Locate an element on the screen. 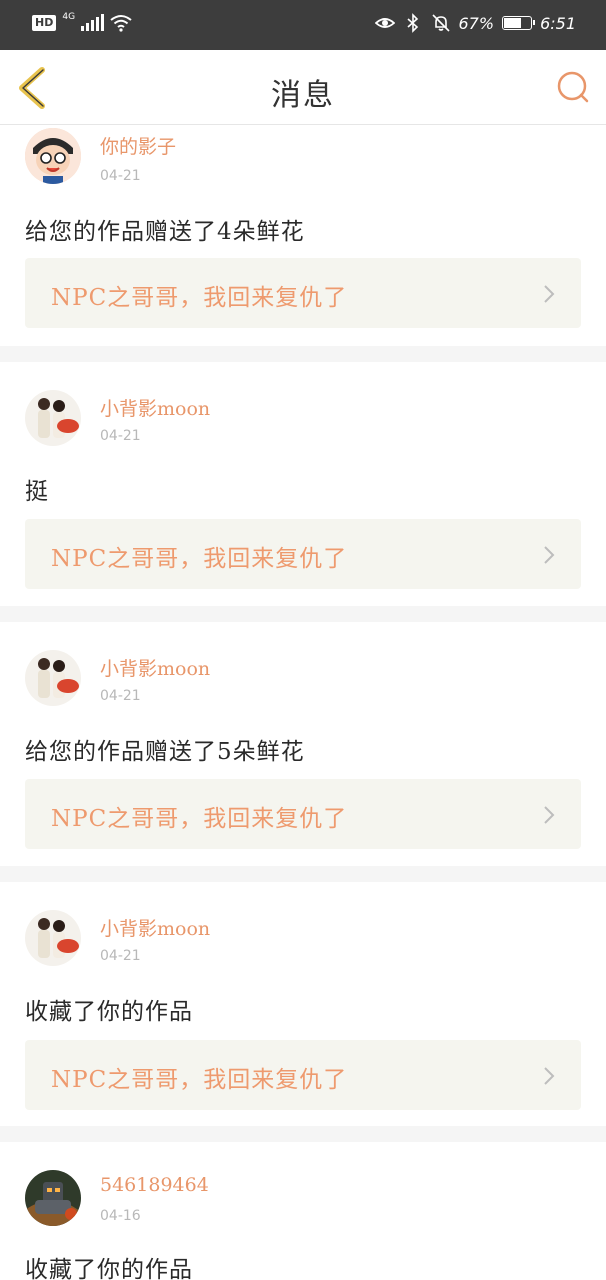 Image resolution: width=606 pixels, height=1280 pixels. robot-game-avatar is located at coordinates (53, 1198).